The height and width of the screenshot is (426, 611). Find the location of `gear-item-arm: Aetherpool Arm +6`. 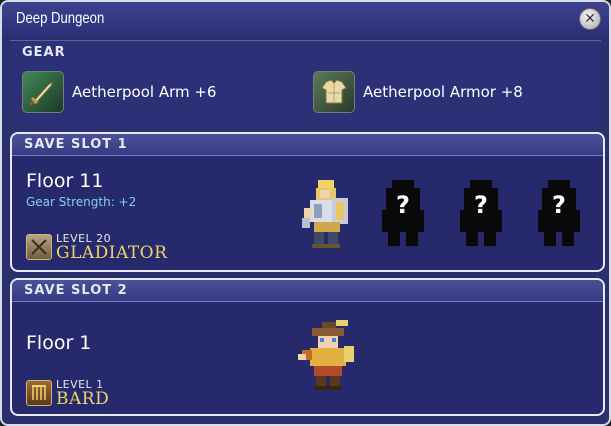

gear-item-arm: Aetherpool Arm +6 is located at coordinates (119, 92).